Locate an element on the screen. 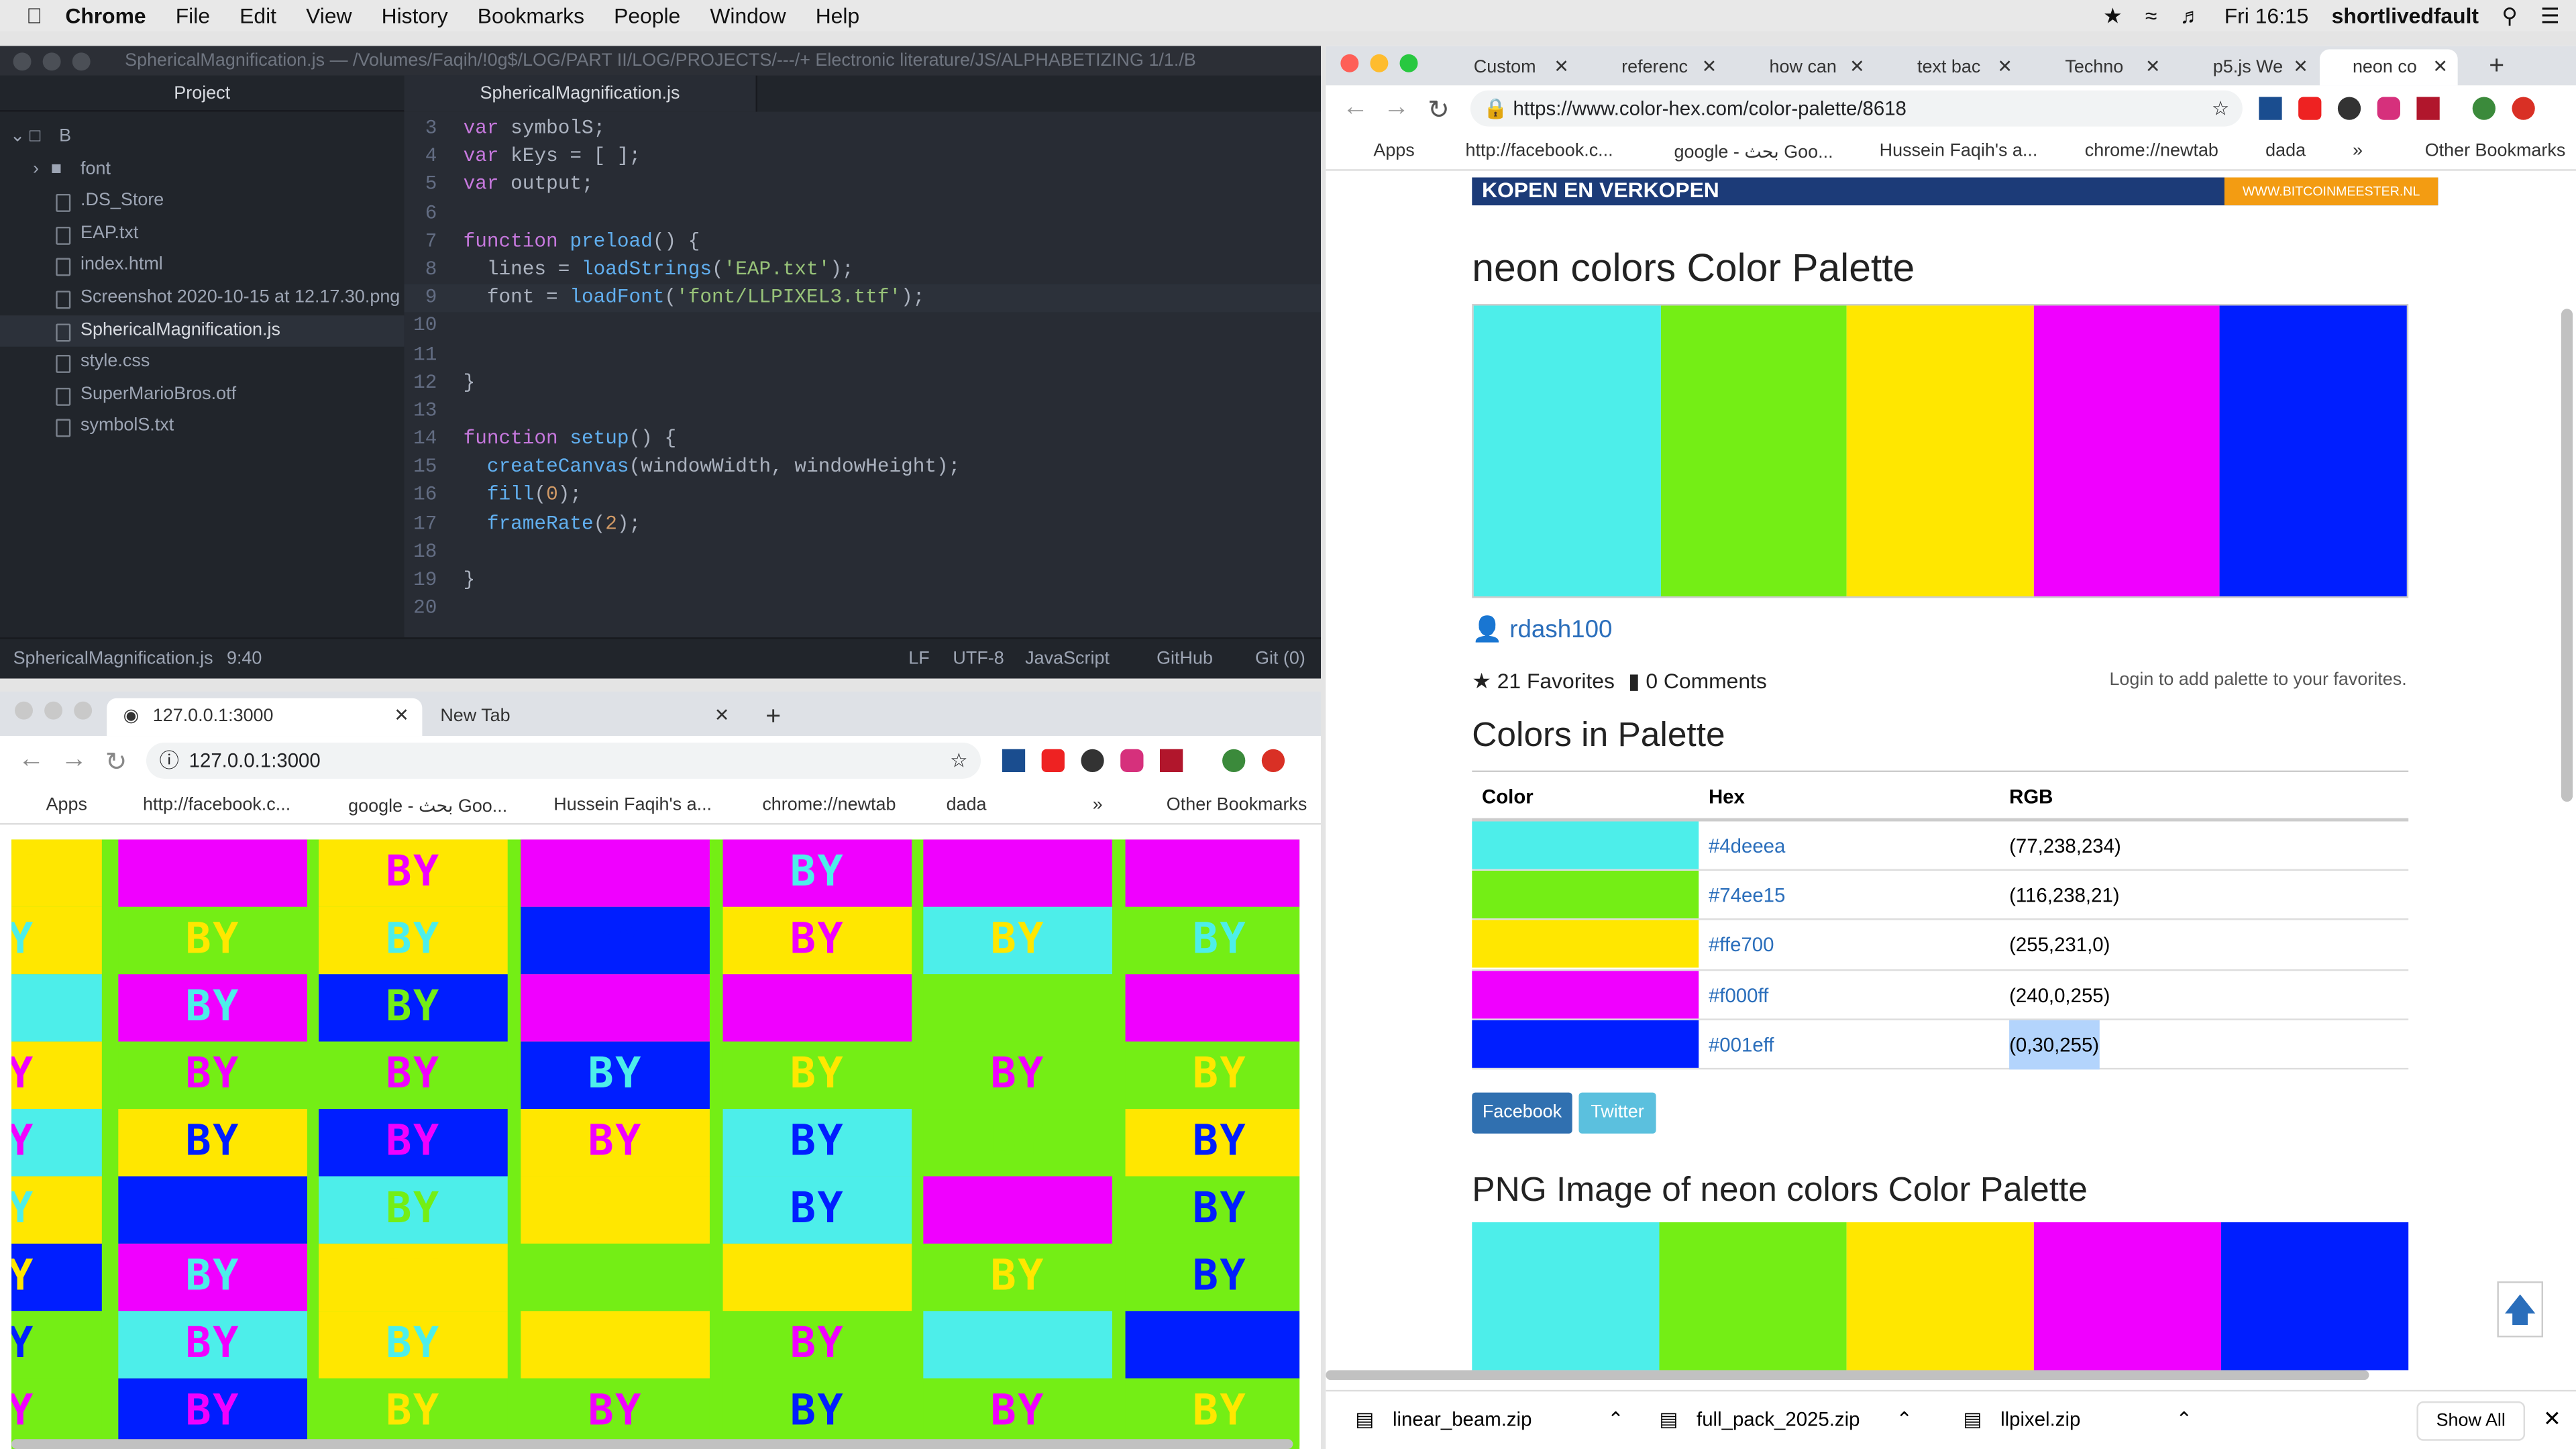 This screenshot has height=1449, width=2576. code-line: 3 var symbolS; is located at coordinates (862, 129).